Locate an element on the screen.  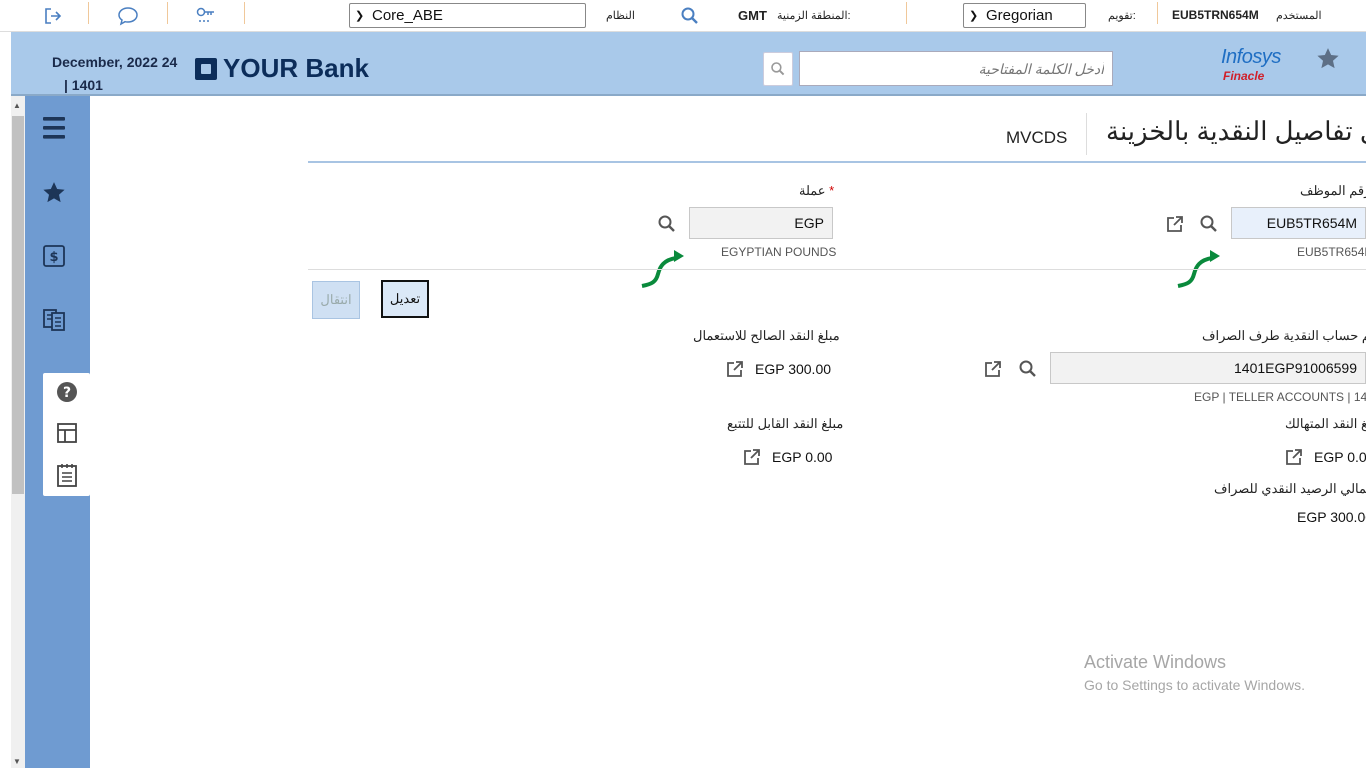
top-bar: ❯ Core_ABE النظام GMT المنطقة الزمنية is located at coordinates (683, 16).